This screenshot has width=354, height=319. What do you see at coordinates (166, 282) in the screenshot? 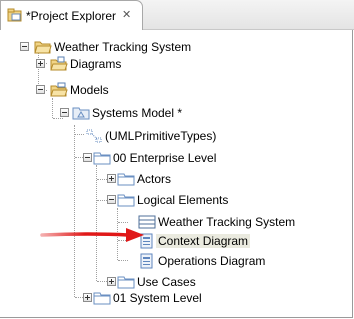
I see `tree-item-label: Use Cases` at bounding box center [166, 282].